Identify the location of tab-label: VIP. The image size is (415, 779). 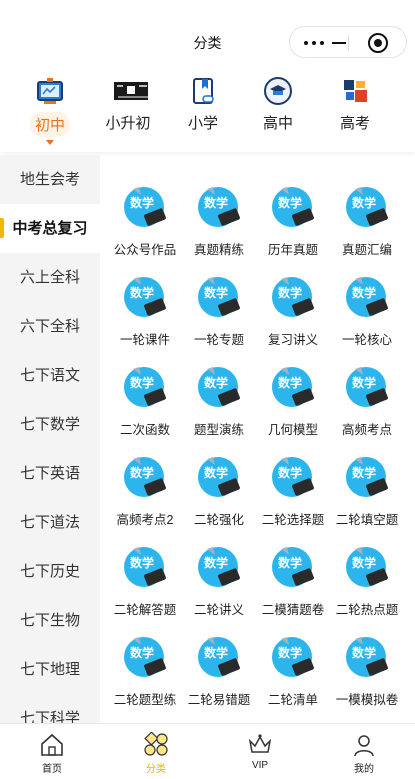
(260, 765).